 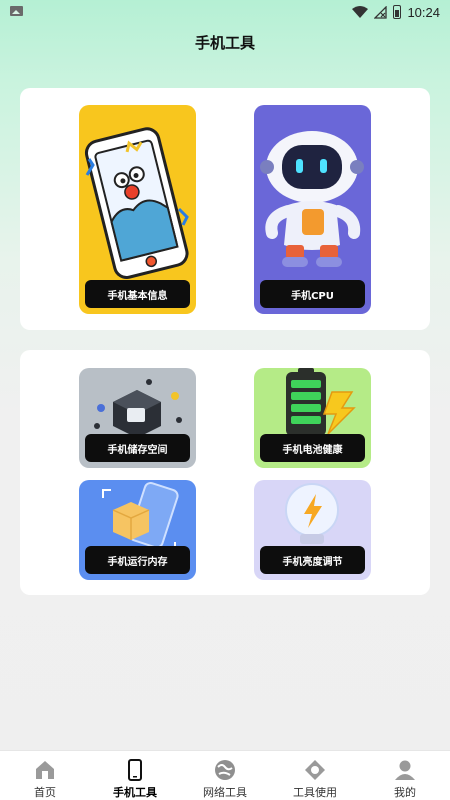 What do you see at coordinates (381, 12) in the screenshot?
I see `signal-icon` at bounding box center [381, 12].